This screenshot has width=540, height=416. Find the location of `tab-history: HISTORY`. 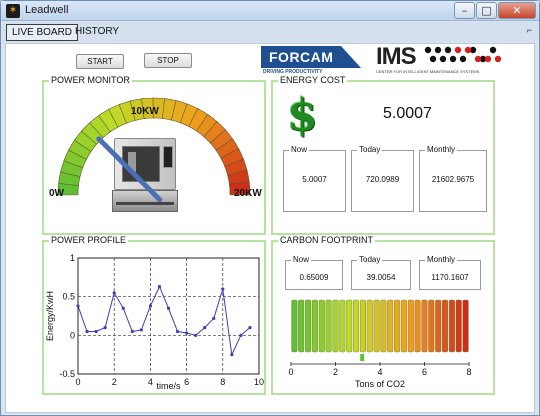

tab-history: HISTORY is located at coordinates (97, 32).